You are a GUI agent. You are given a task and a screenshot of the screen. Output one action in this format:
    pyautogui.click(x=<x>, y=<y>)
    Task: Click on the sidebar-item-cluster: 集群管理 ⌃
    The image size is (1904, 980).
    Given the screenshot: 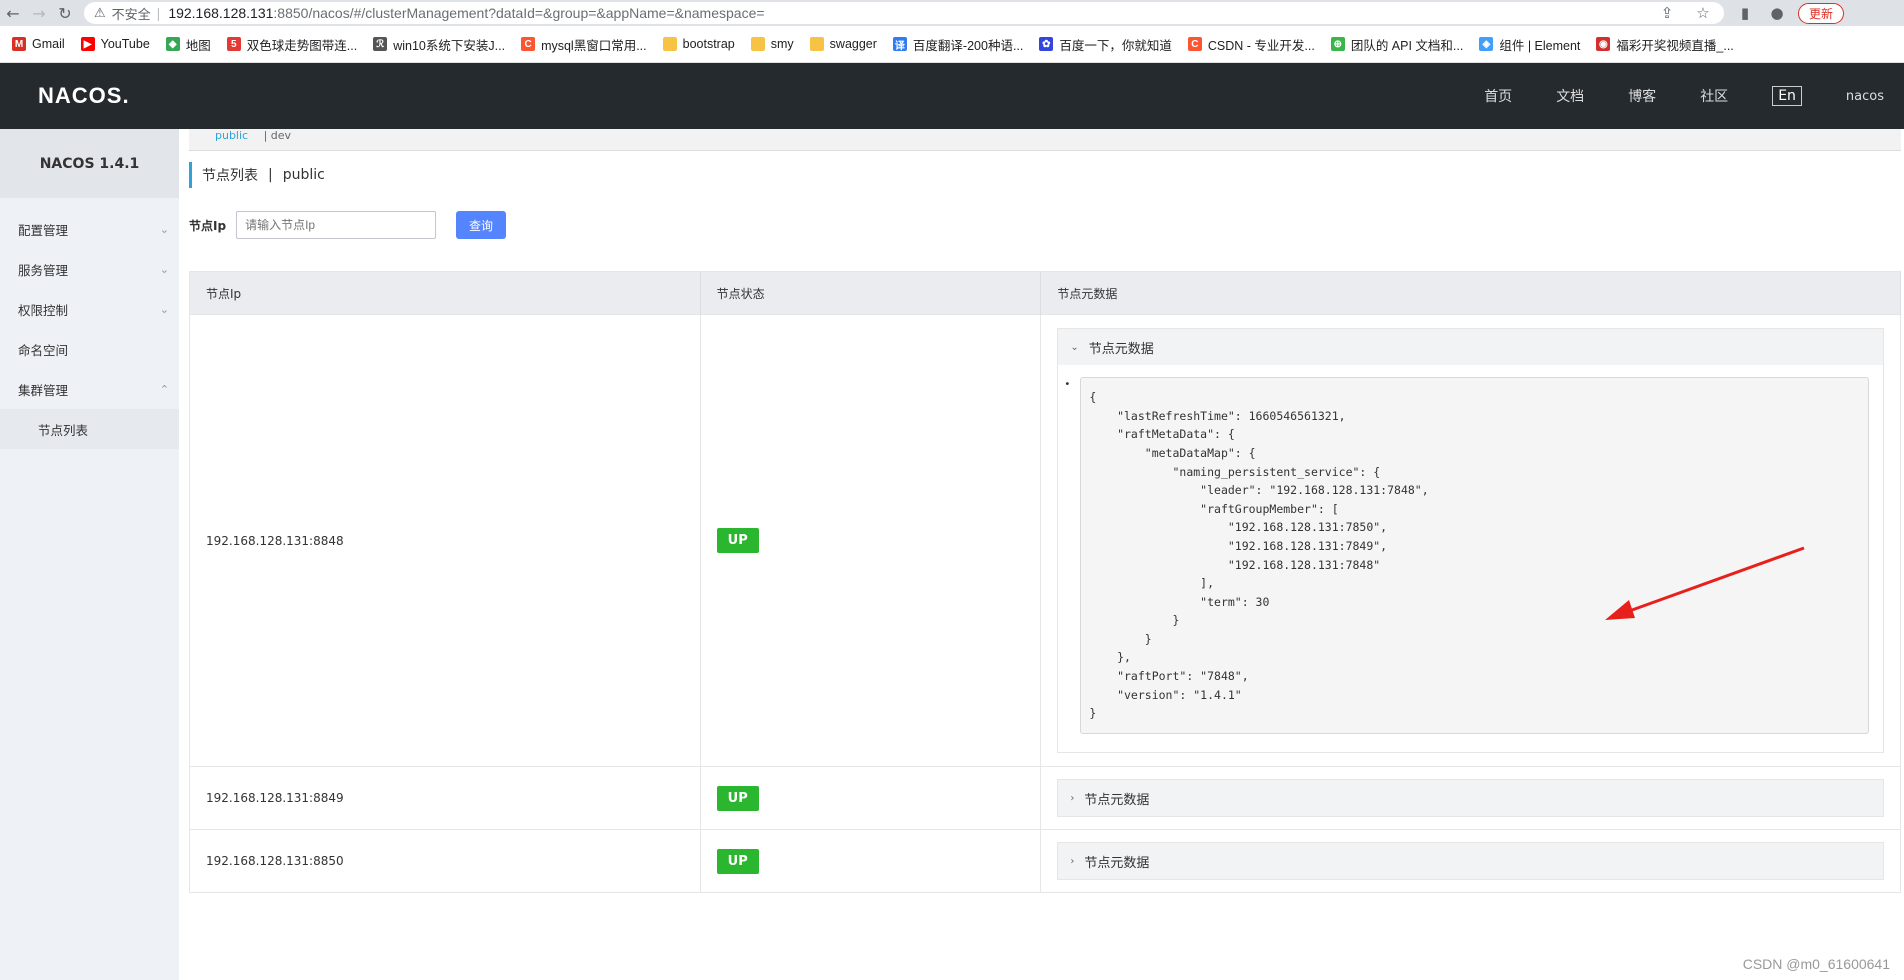 What is the action you would take?
    pyautogui.click(x=89, y=389)
    